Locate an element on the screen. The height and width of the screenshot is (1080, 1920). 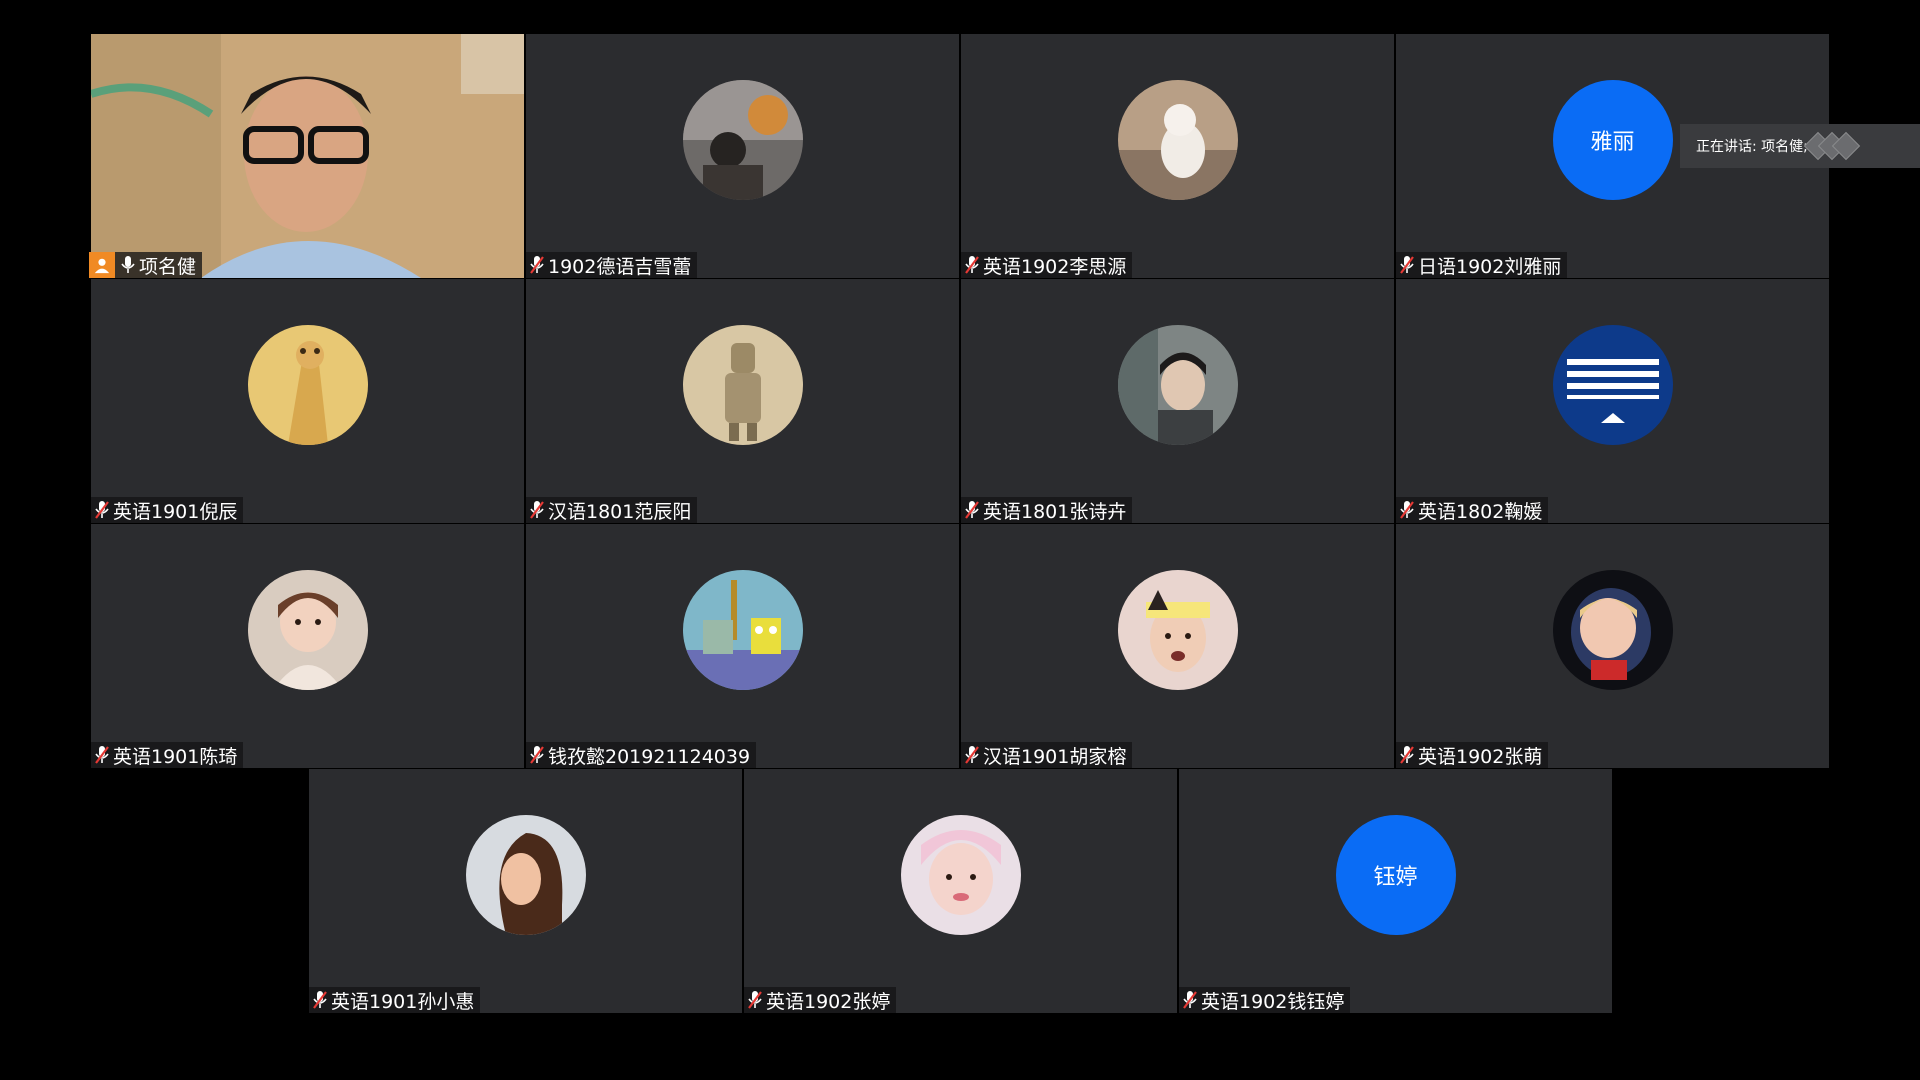
participant-name-tag: 英语1901陈琦 is located at coordinates (167, 755).